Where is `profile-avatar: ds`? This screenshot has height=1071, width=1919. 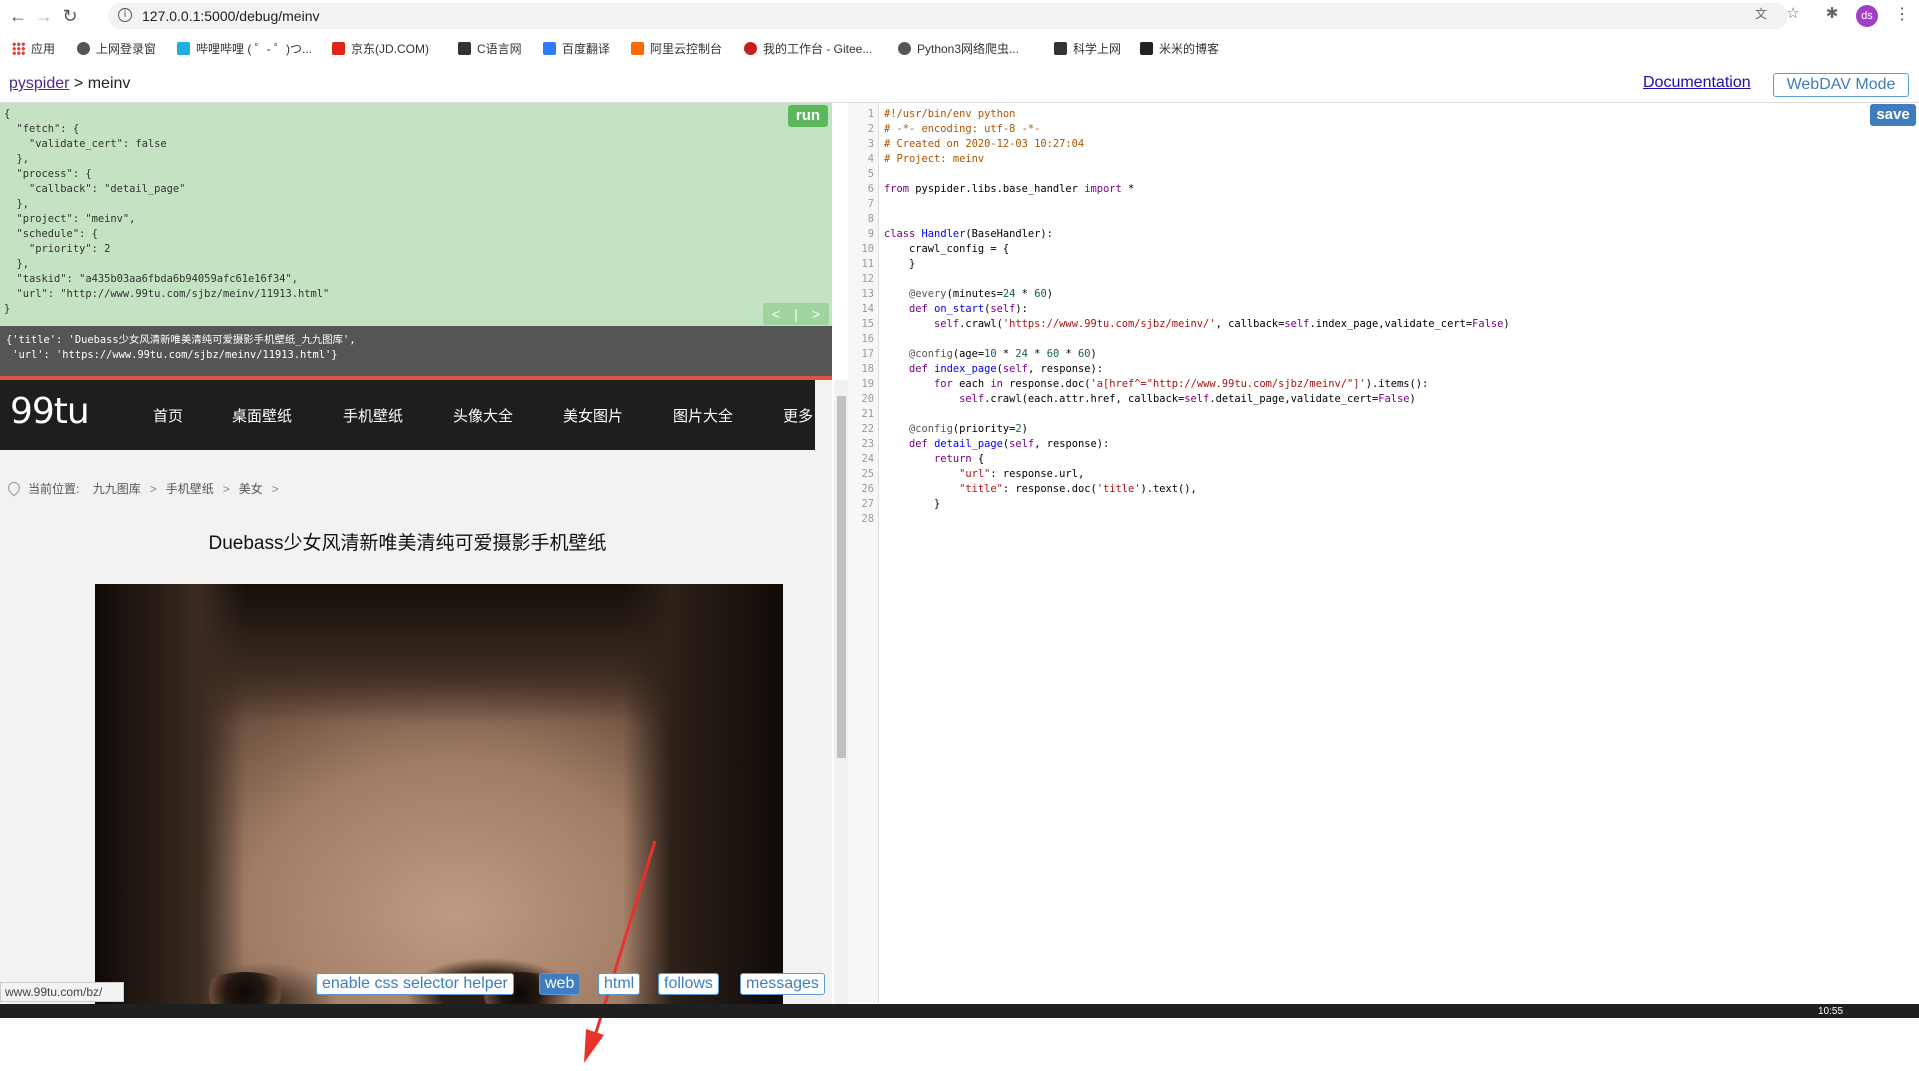
profile-avatar: ds is located at coordinates (1867, 16).